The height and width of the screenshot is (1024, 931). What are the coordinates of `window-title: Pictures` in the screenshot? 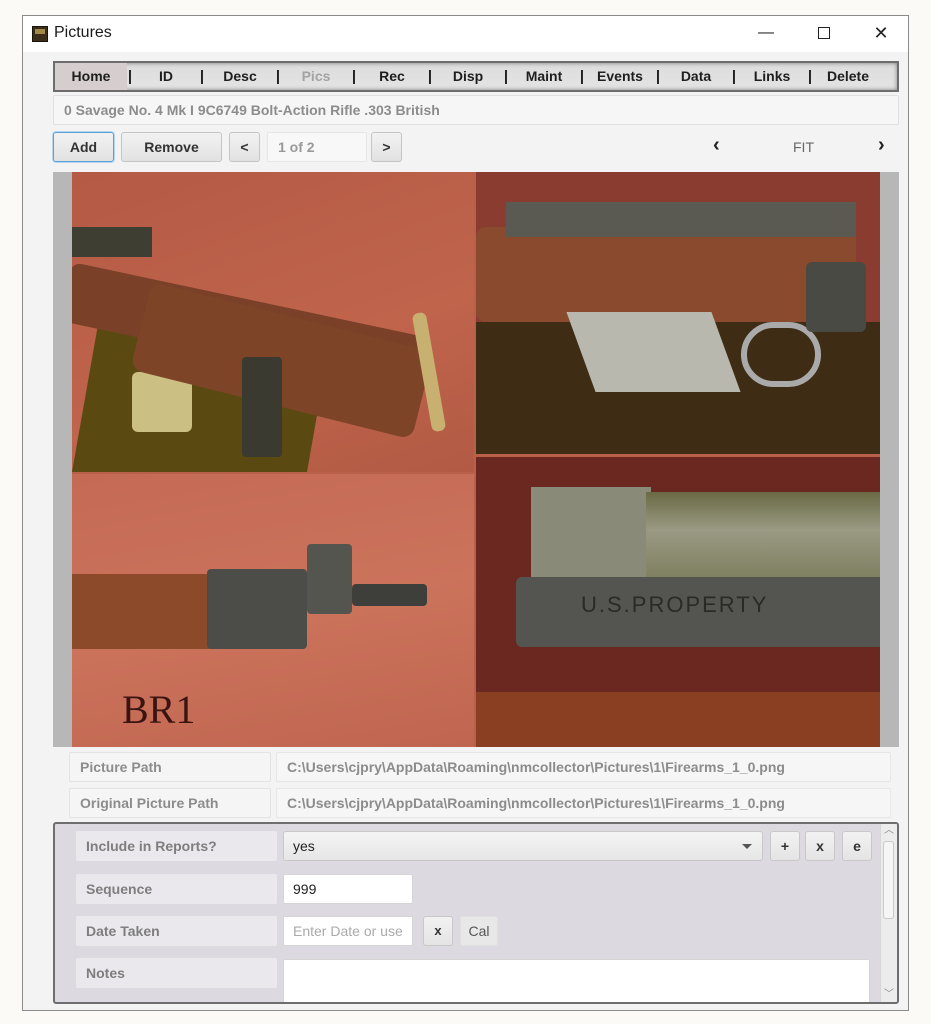 It's located at (83, 32).